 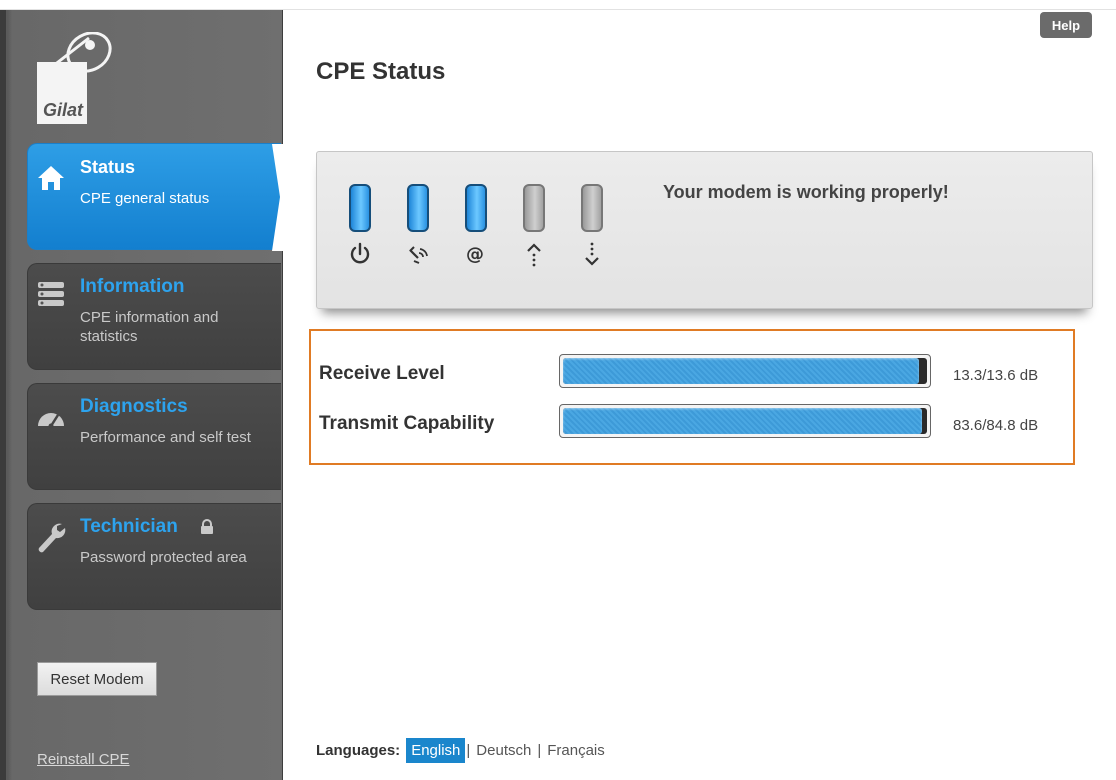 What do you see at coordinates (1066, 25) in the screenshot?
I see `help-button: Help` at bounding box center [1066, 25].